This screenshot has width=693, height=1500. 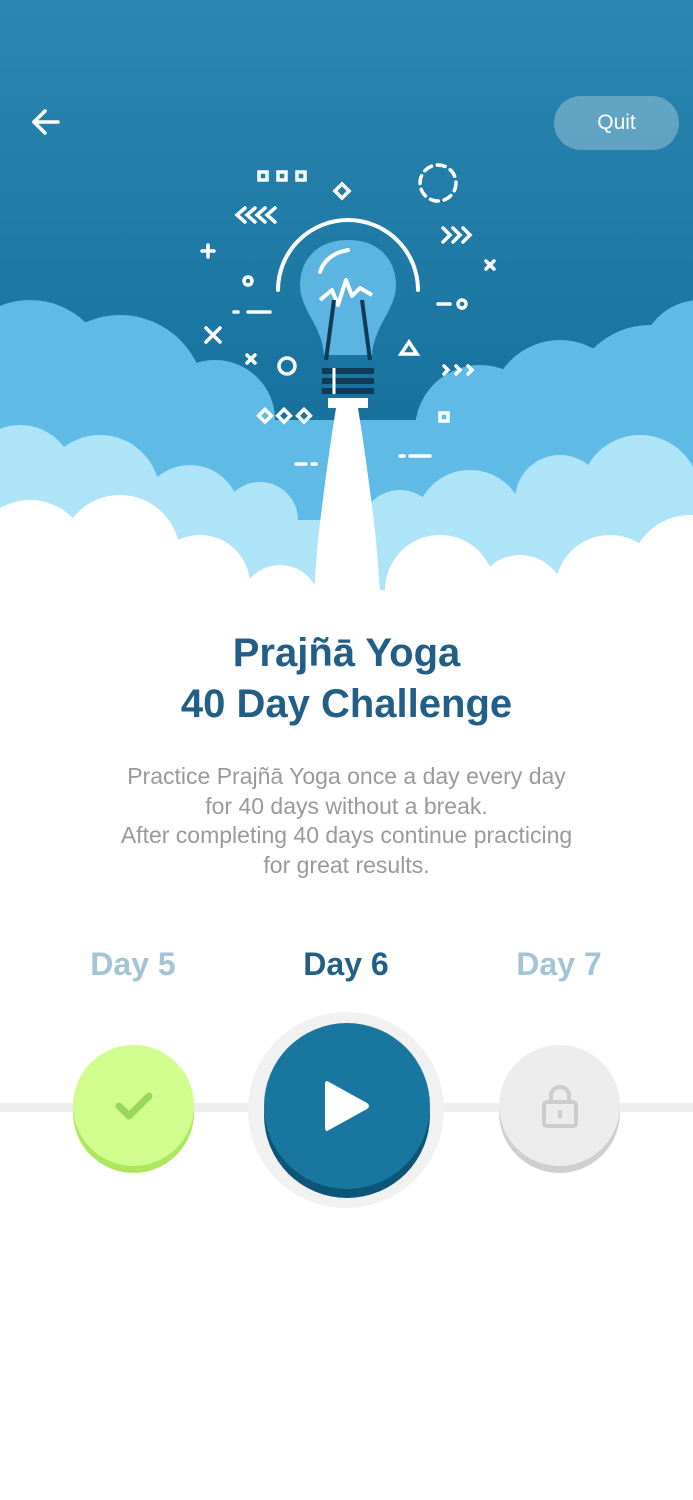 I want to click on lock-icon, so click(x=559, y=1106).